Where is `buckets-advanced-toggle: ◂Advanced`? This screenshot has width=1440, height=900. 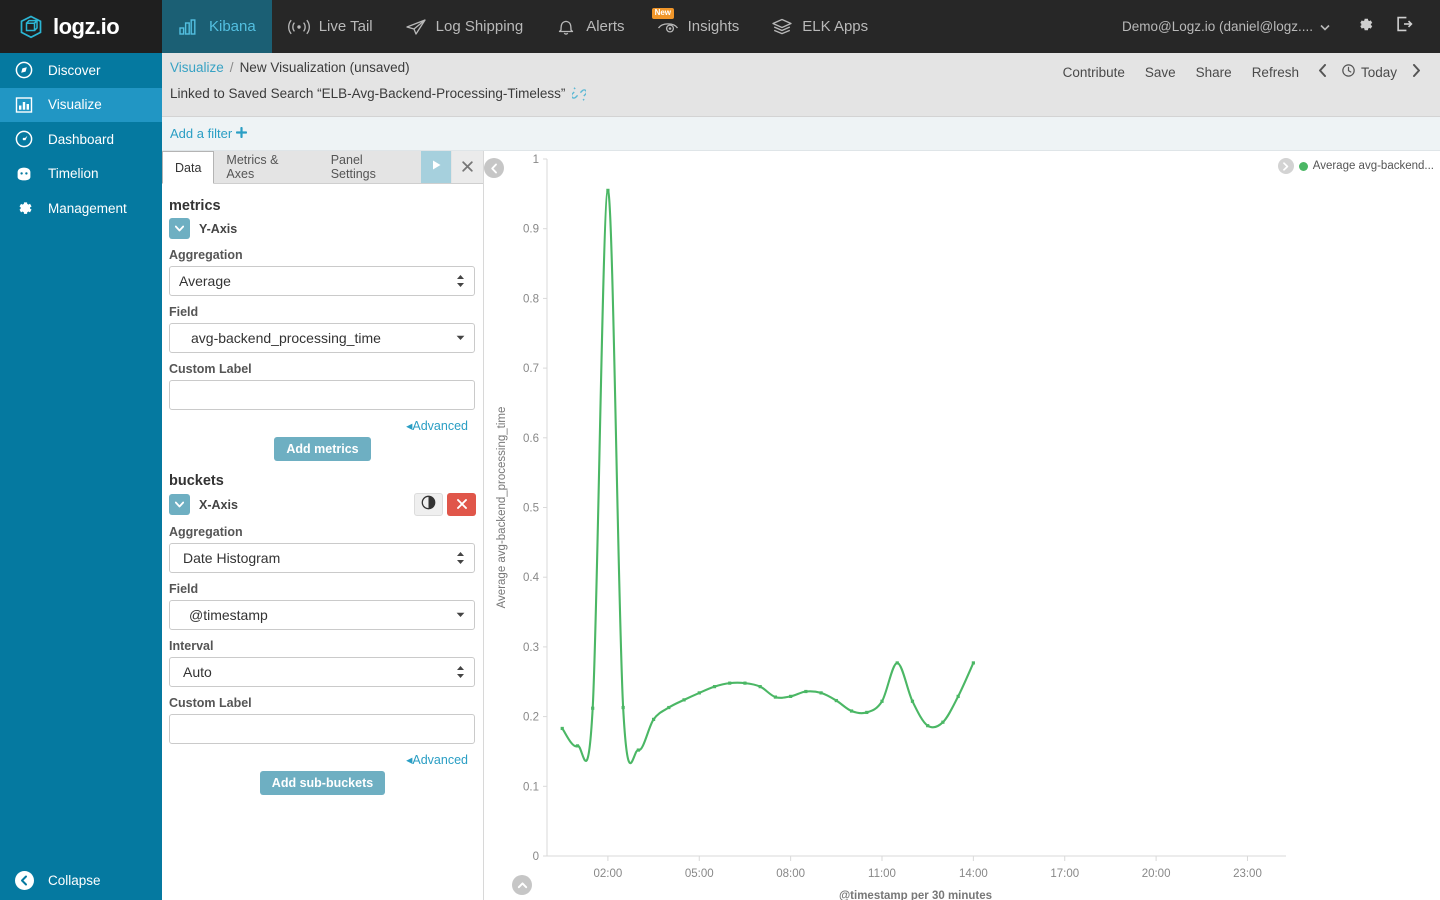
buckets-advanced-toggle: ◂Advanced is located at coordinates (318, 759).